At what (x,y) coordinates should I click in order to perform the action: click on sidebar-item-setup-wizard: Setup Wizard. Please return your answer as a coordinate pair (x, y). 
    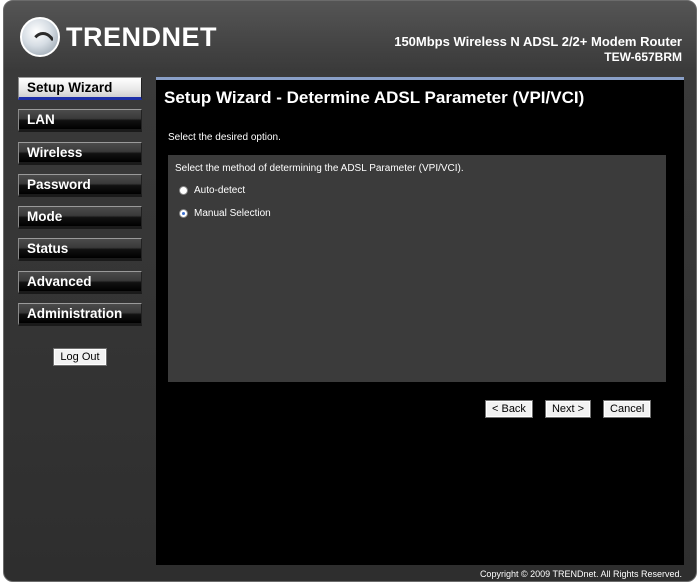
    Looking at the image, I should click on (80, 88).